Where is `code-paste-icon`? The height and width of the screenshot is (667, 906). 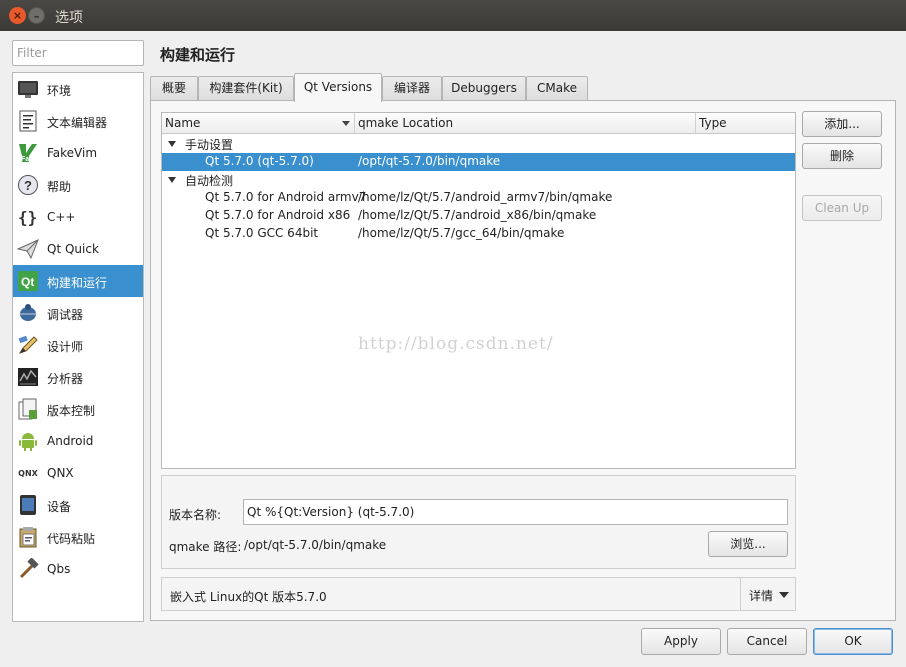
code-paste-icon is located at coordinates (28, 537).